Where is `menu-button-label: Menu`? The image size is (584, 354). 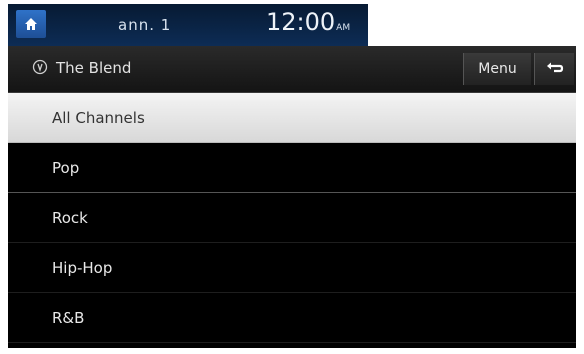 menu-button-label: Menu is located at coordinates (497, 69).